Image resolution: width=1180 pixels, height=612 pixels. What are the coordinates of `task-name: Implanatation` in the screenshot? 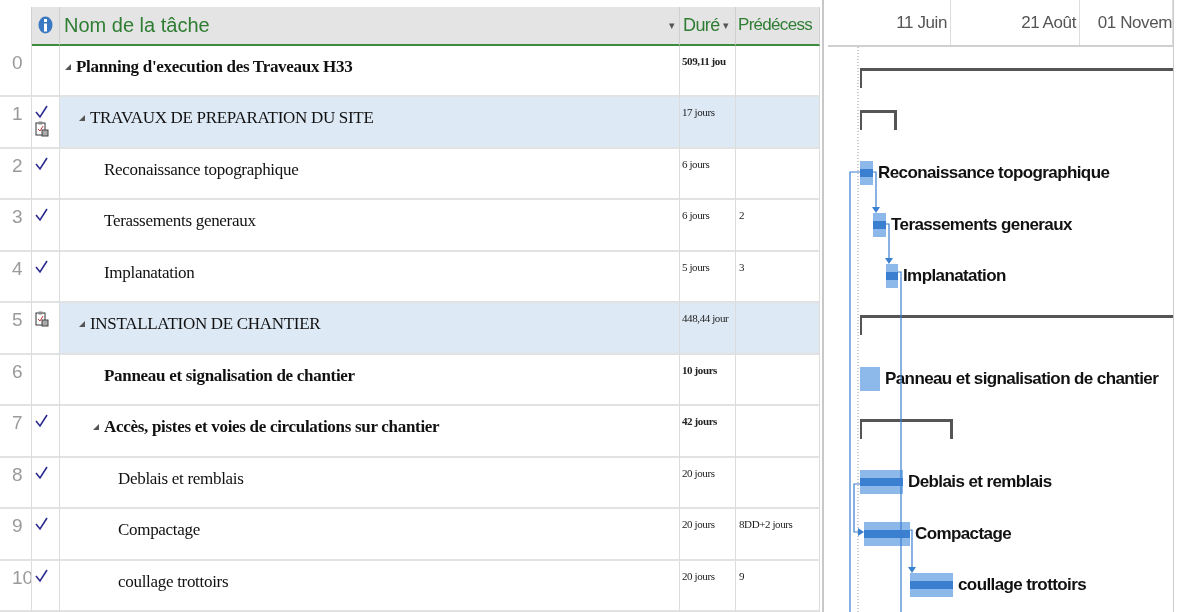 It's located at (149, 272).